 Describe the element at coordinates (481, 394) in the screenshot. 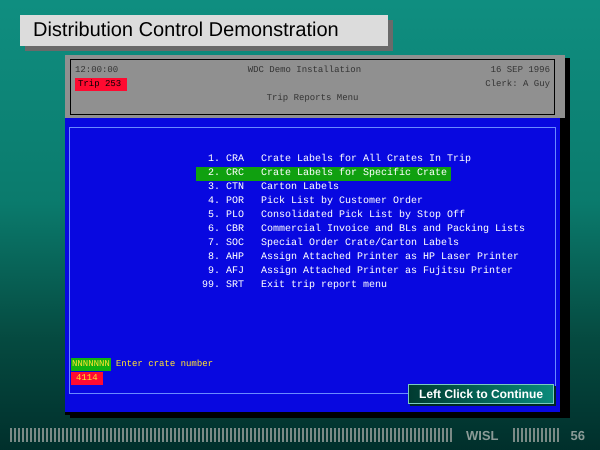

I see `continue-button: Left Click to Continue` at that location.